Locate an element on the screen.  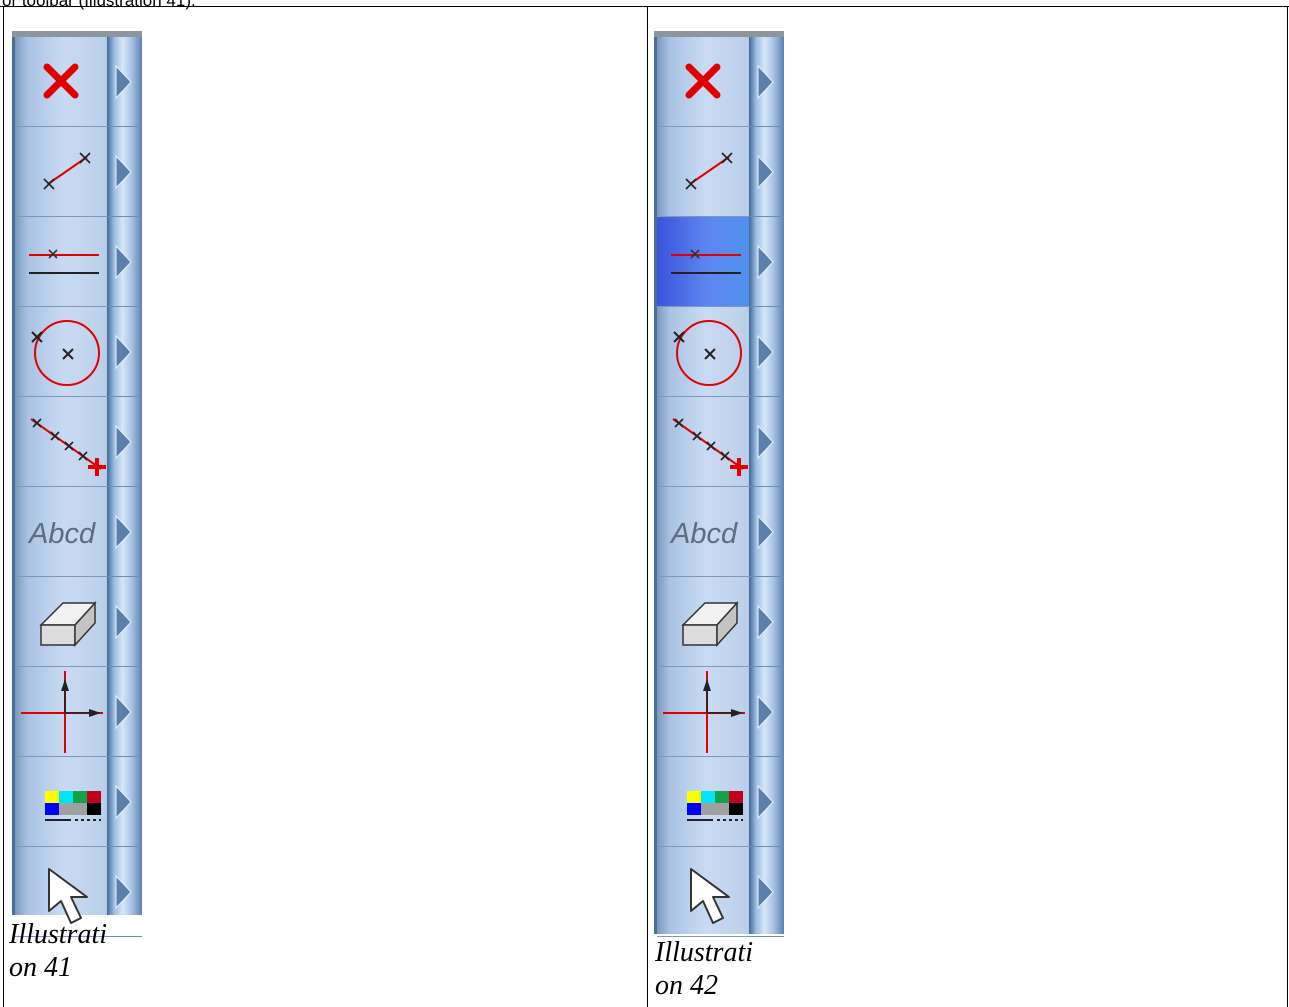
table-right-border is located at coordinates (1287, 506).